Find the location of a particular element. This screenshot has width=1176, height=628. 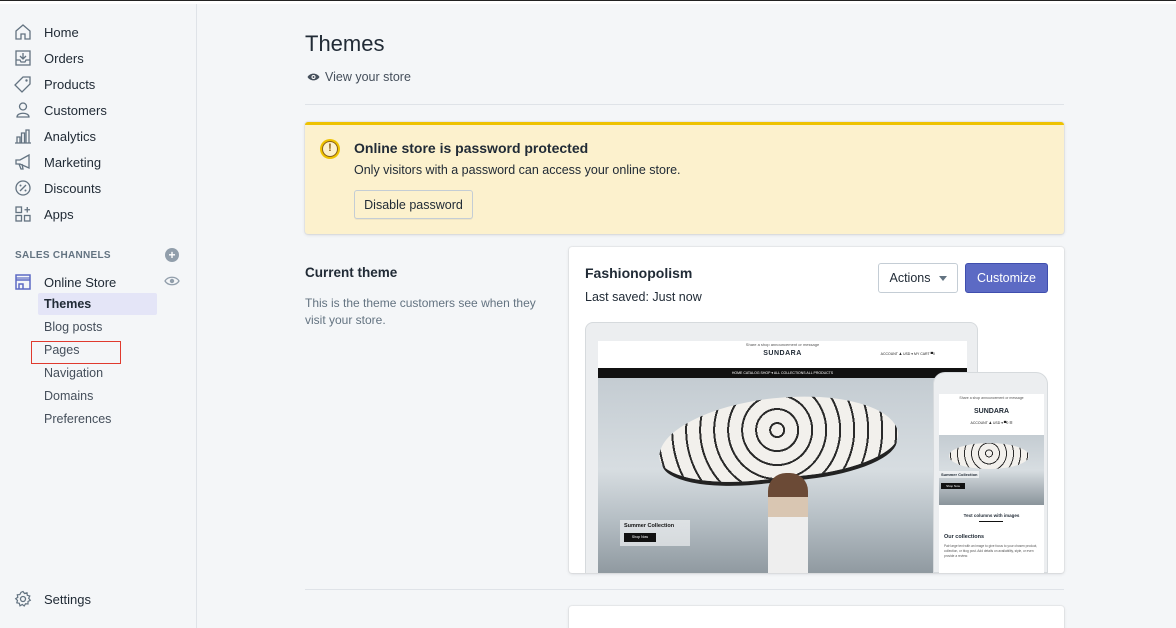

sidebar-item-discounts: Discounts is located at coordinates (98, 188).